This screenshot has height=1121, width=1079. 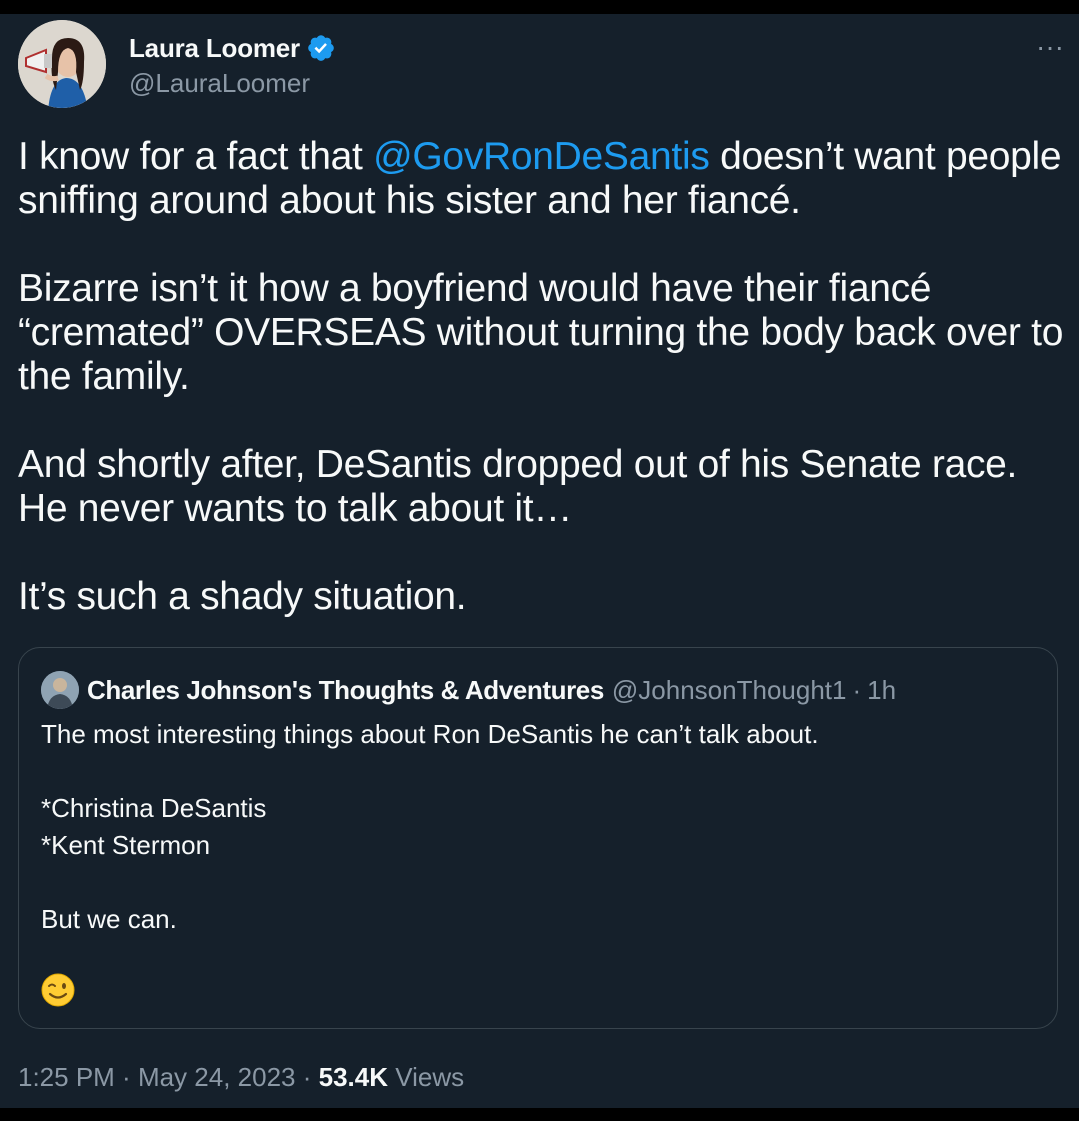 I want to click on quoted-line-3: *Kent Stermon, so click(x=126, y=845).